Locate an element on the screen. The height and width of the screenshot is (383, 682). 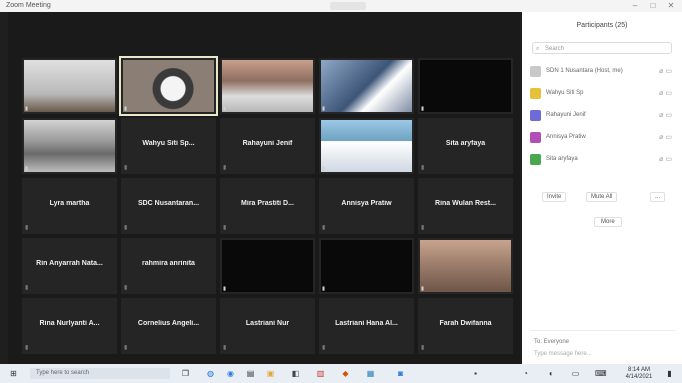
participant-tile: Sita aryfaya ▮ is located at coordinates (465, 146).